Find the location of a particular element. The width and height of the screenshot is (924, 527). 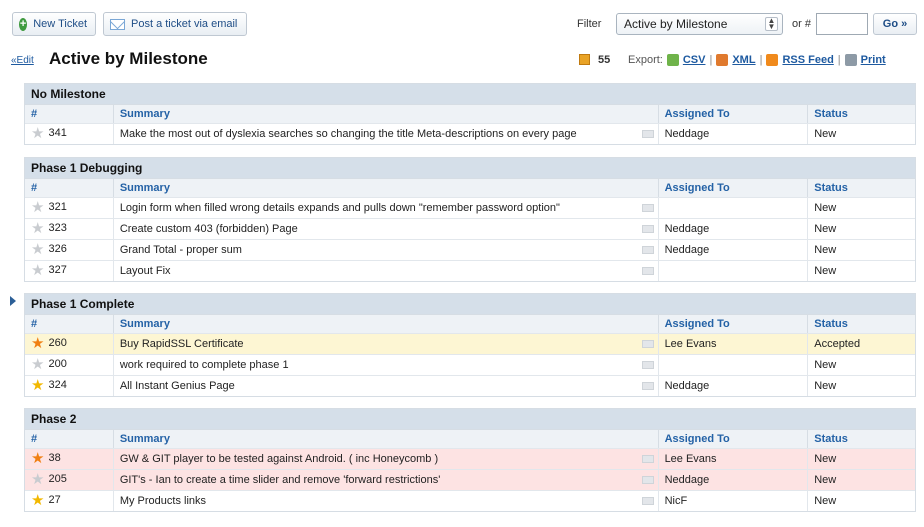

new-ticket-button: + New Ticket is located at coordinates (54, 24).